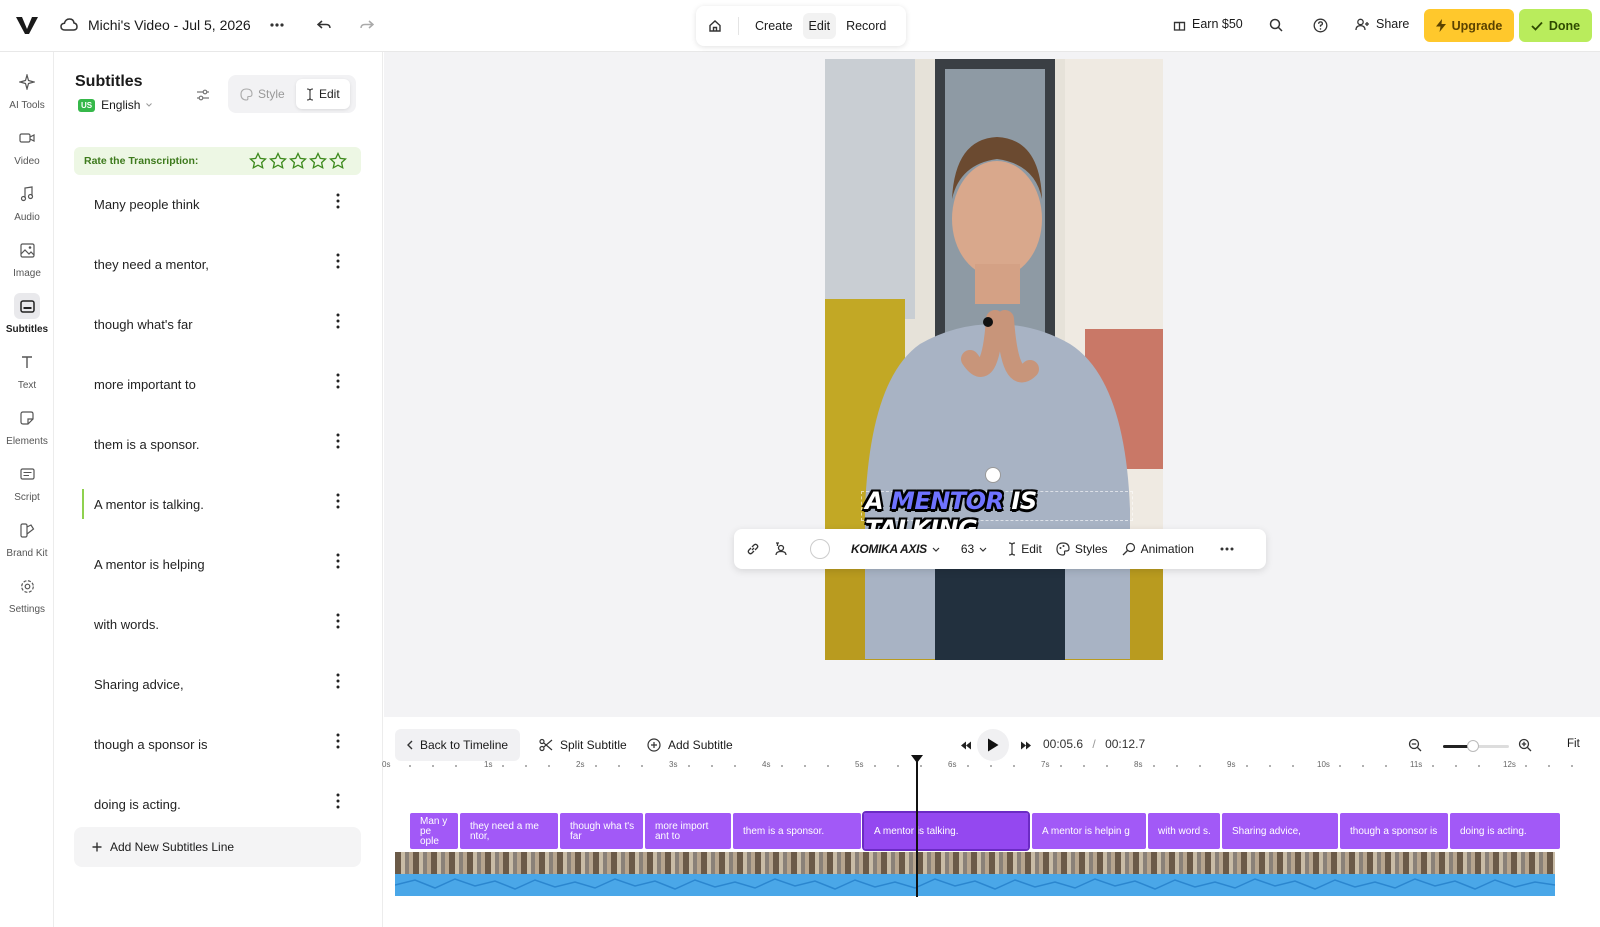  What do you see at coordinates (975, 885) in the screenshot?
I see `audio-waveform-track` at bounding box center [975, 885].